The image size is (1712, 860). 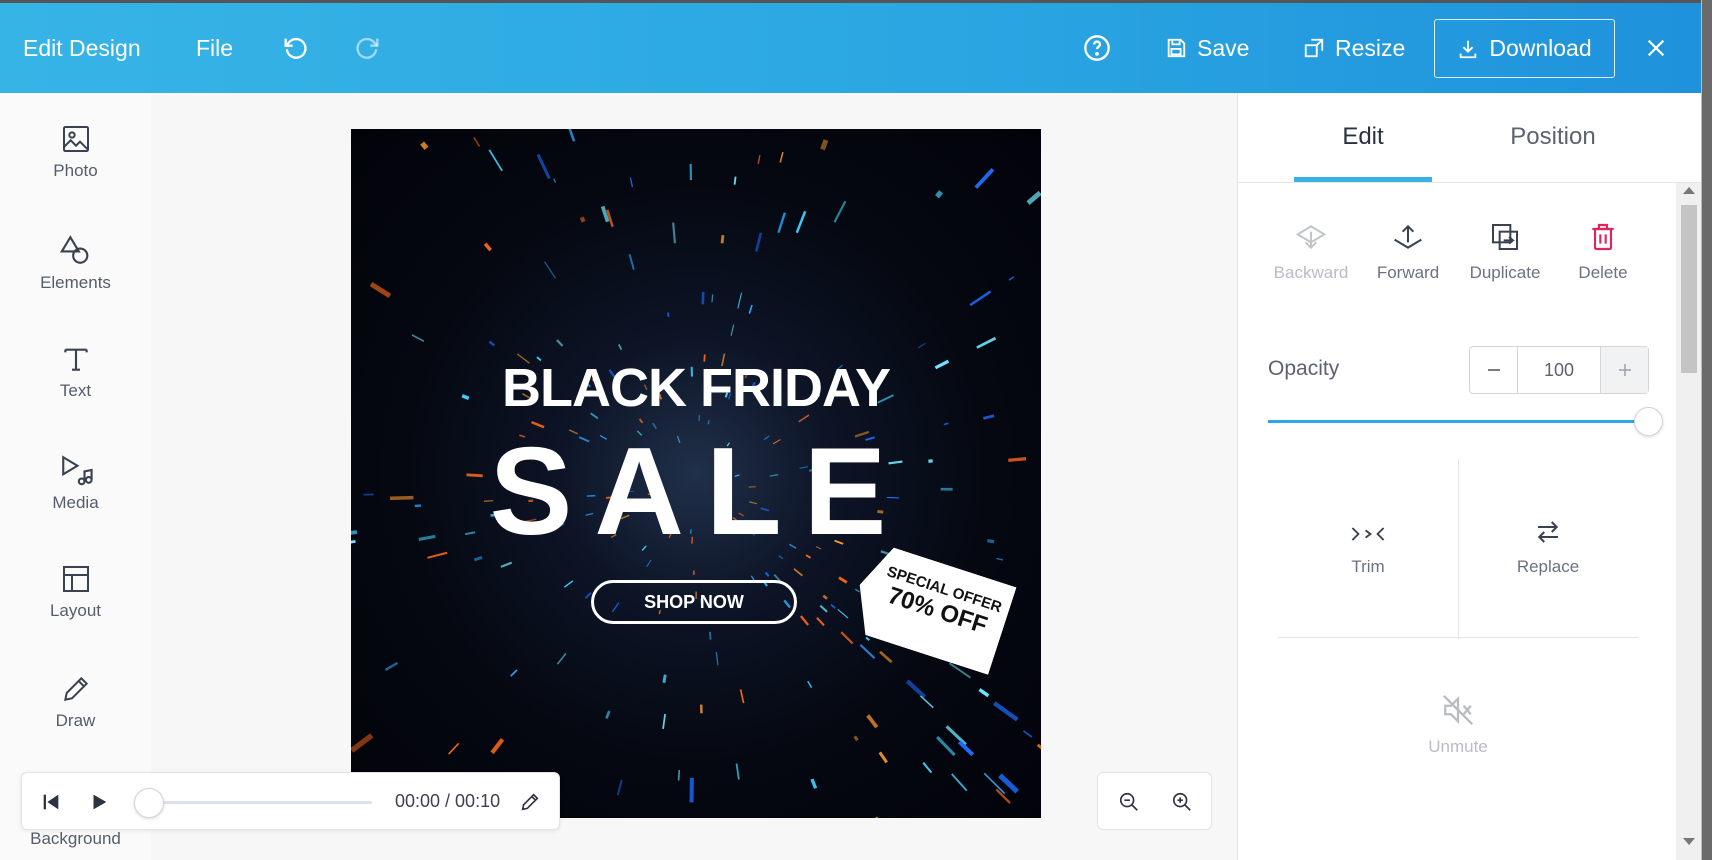 What do you see at coordinates (696, 388) in the screenshot?
I see `headline-text: BLACK FRIDAY` at bounding box center [696, 388].